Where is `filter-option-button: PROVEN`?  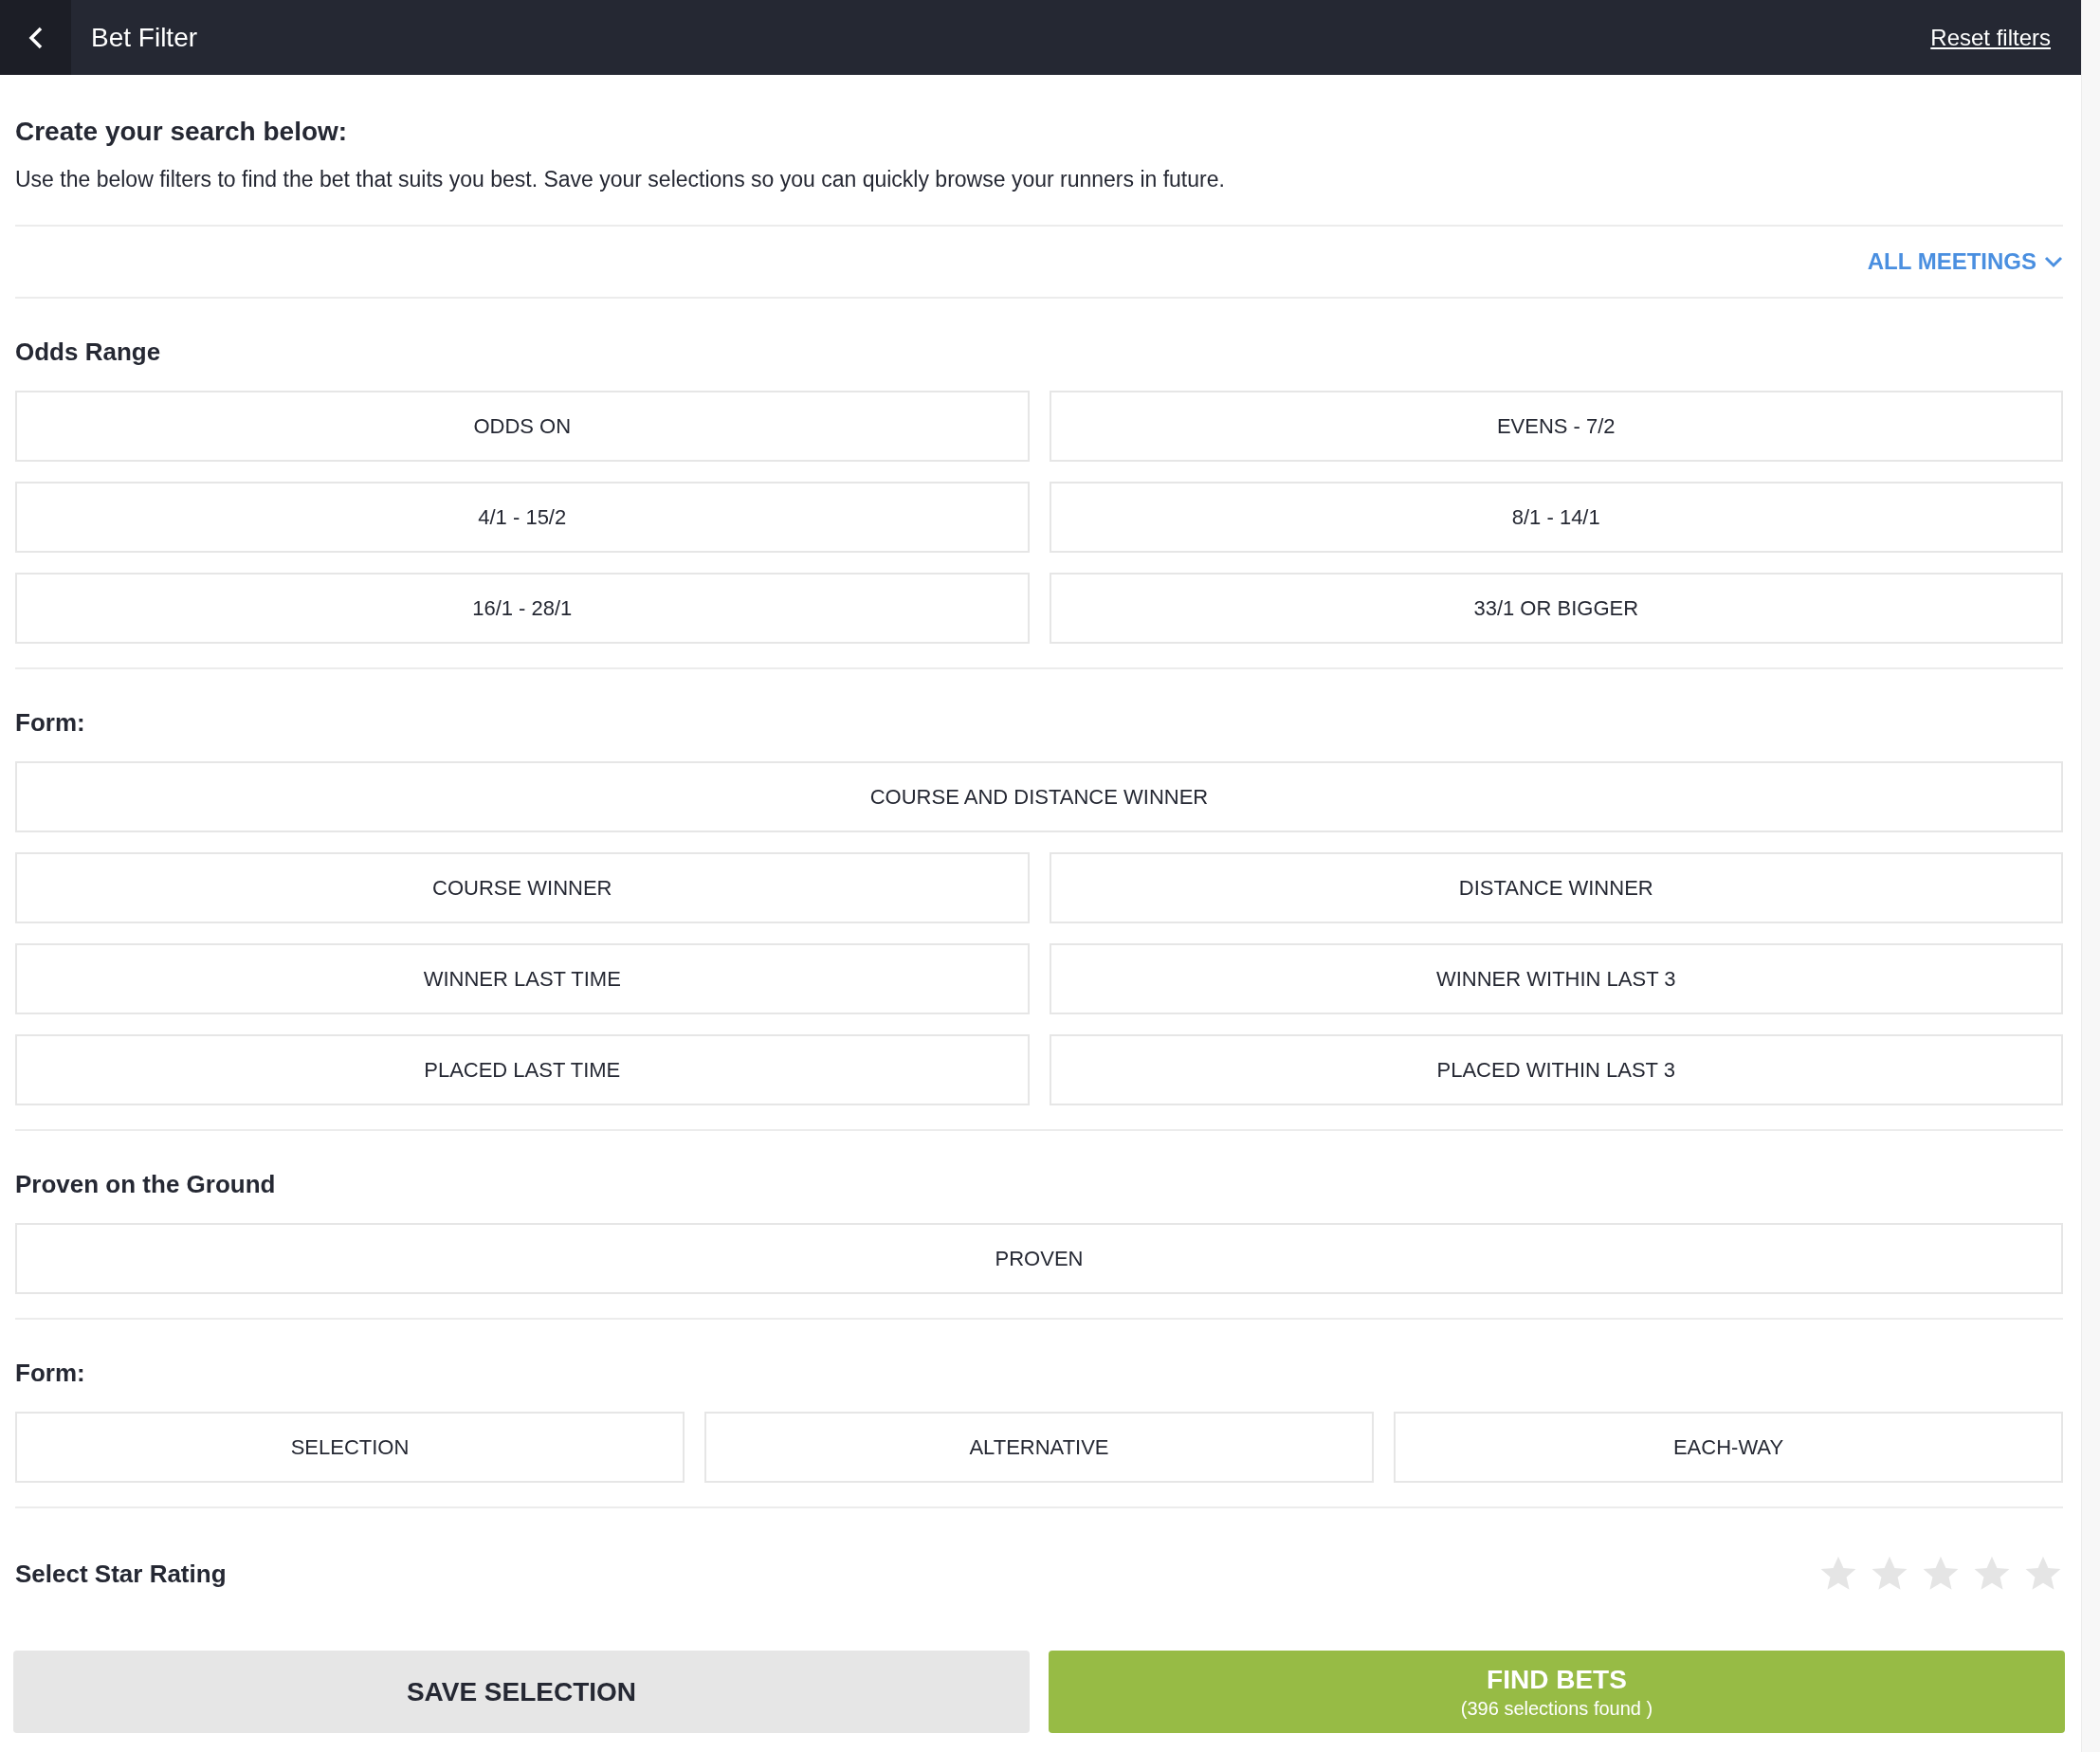
filter-option-button: PROVEN is located at coordinates (1039, 1258).